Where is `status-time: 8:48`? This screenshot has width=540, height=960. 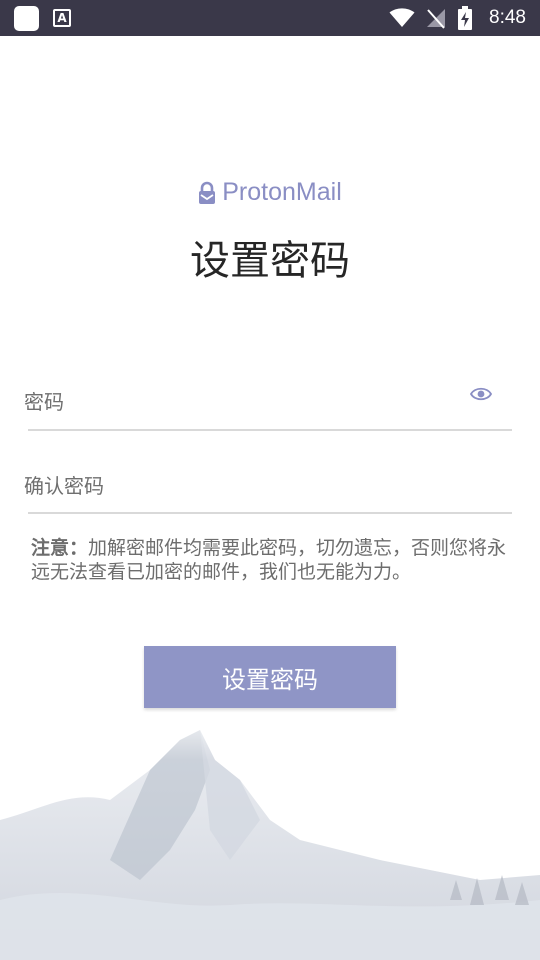 status-time: 8:48 is located at coordinates (507, 17).